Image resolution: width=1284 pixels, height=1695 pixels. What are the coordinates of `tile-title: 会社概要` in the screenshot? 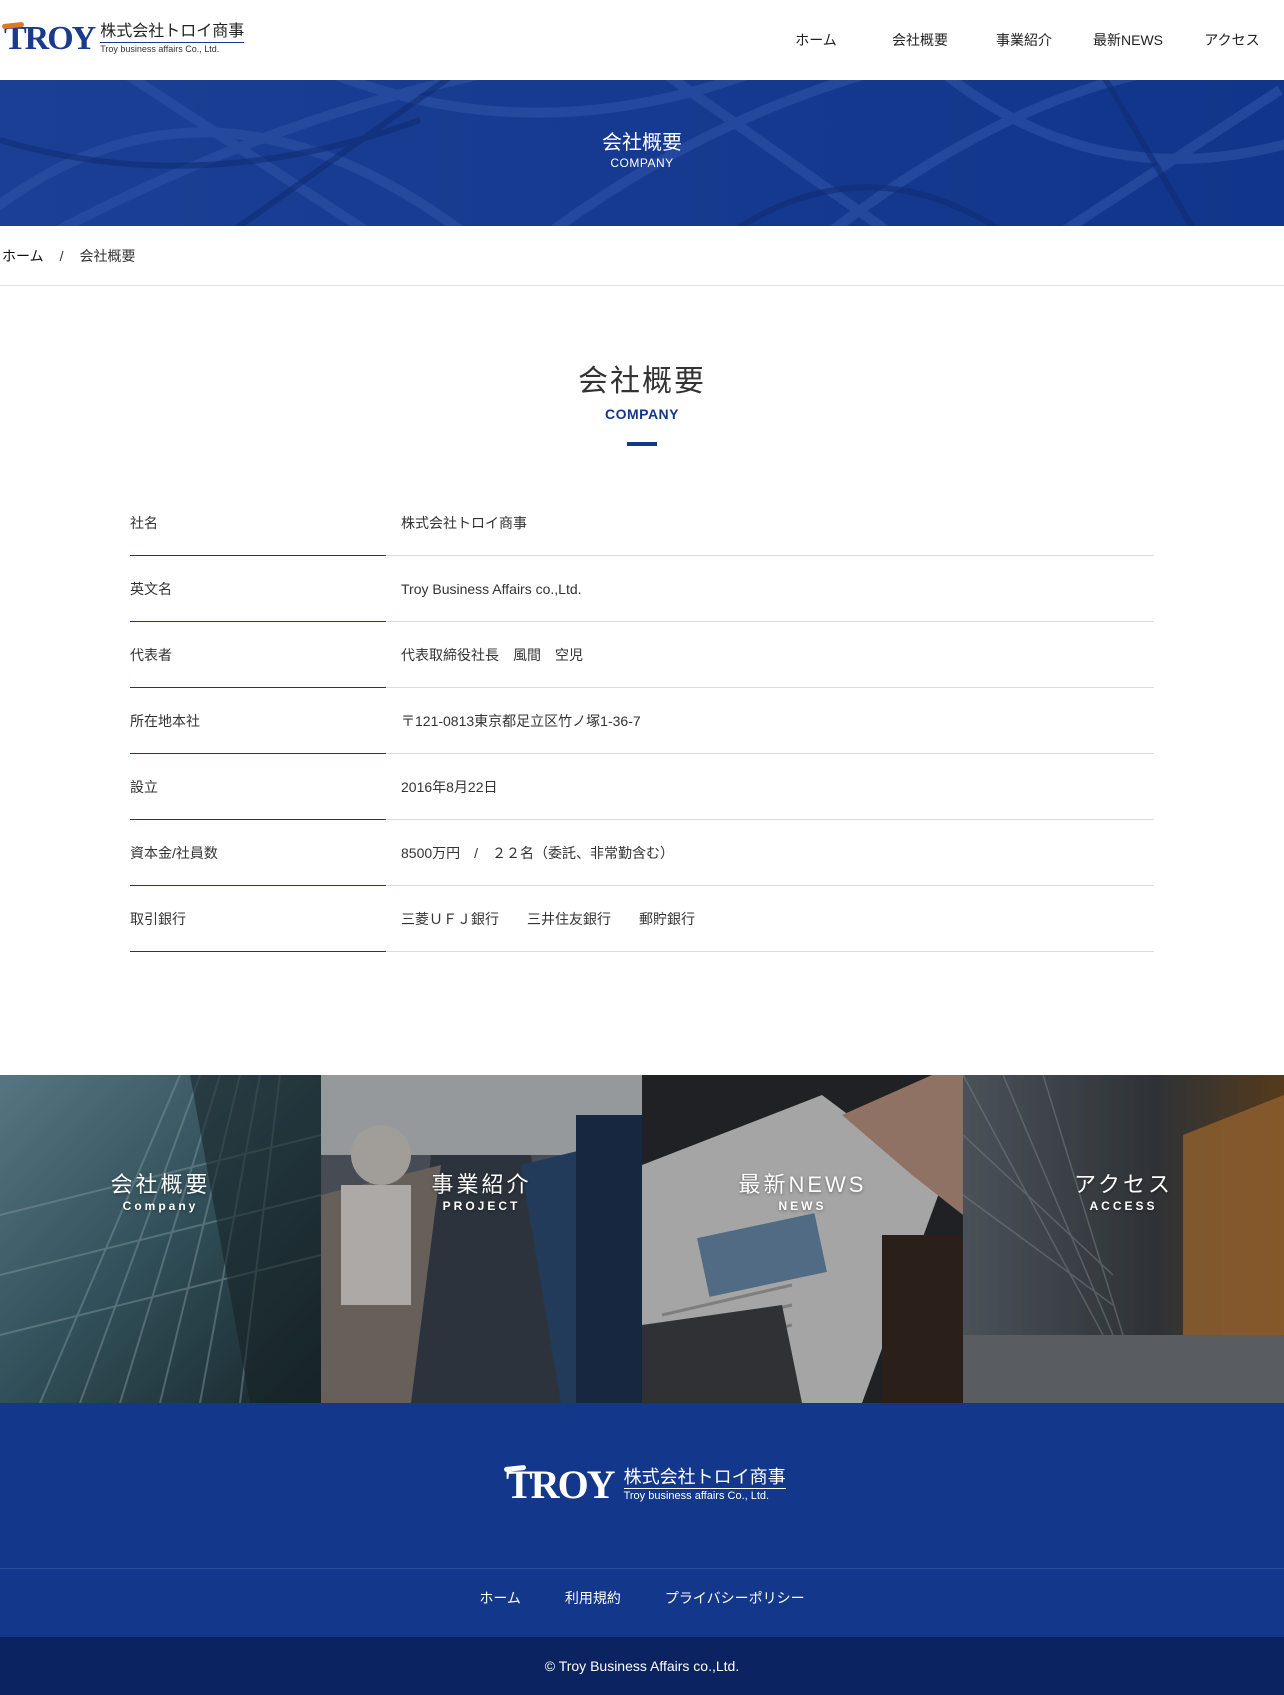 It's located at (160, 1184).